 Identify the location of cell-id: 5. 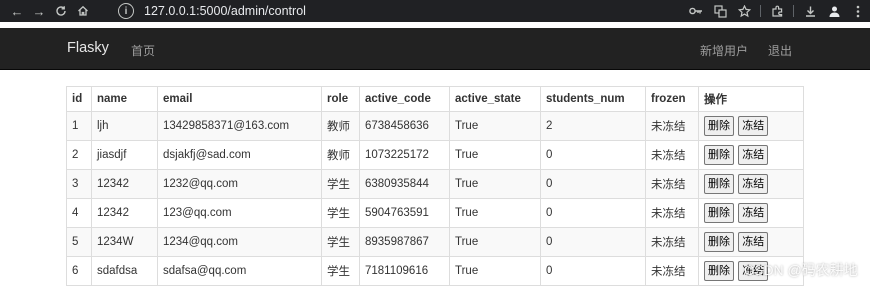
(79, 242).